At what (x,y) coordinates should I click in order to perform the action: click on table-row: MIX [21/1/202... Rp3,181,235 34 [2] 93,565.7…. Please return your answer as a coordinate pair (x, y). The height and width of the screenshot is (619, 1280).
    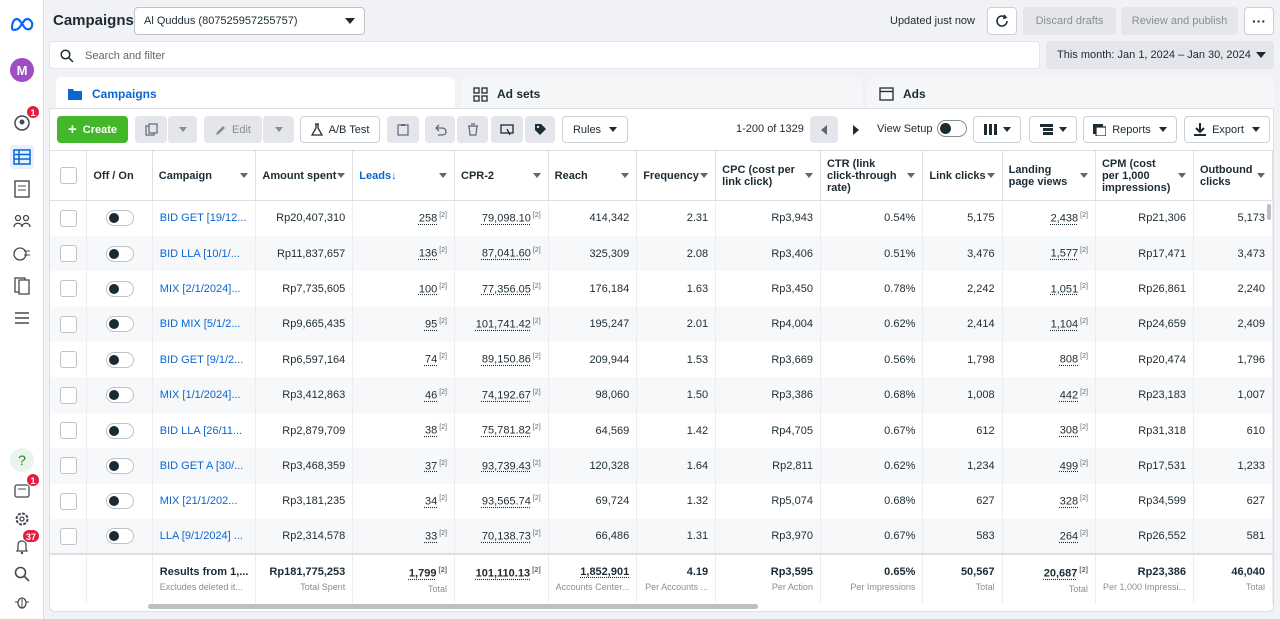
    Looking at the image, I should click on (662, 501).